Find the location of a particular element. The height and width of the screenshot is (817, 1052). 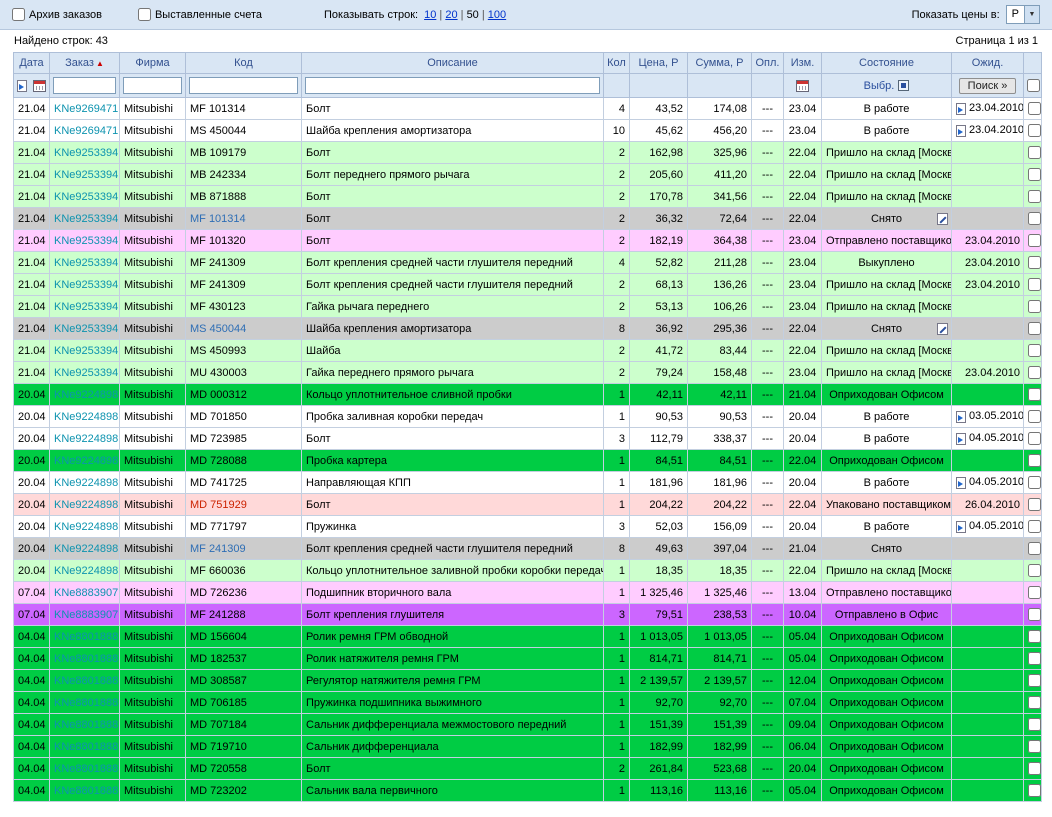

archive-orders-checkbox-group: Архив заказов is located at coordinates (57, 14).